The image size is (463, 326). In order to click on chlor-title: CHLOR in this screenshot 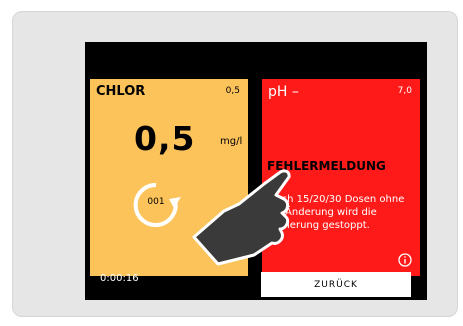, I will do `click(121, 91)`.